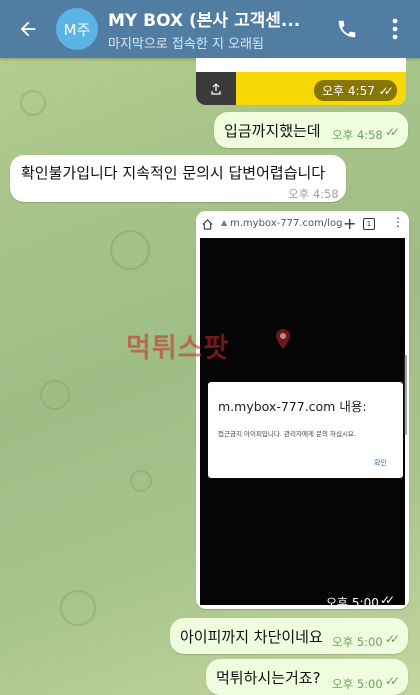  I want to click on lock-icon: ▲, so click(224, 222).